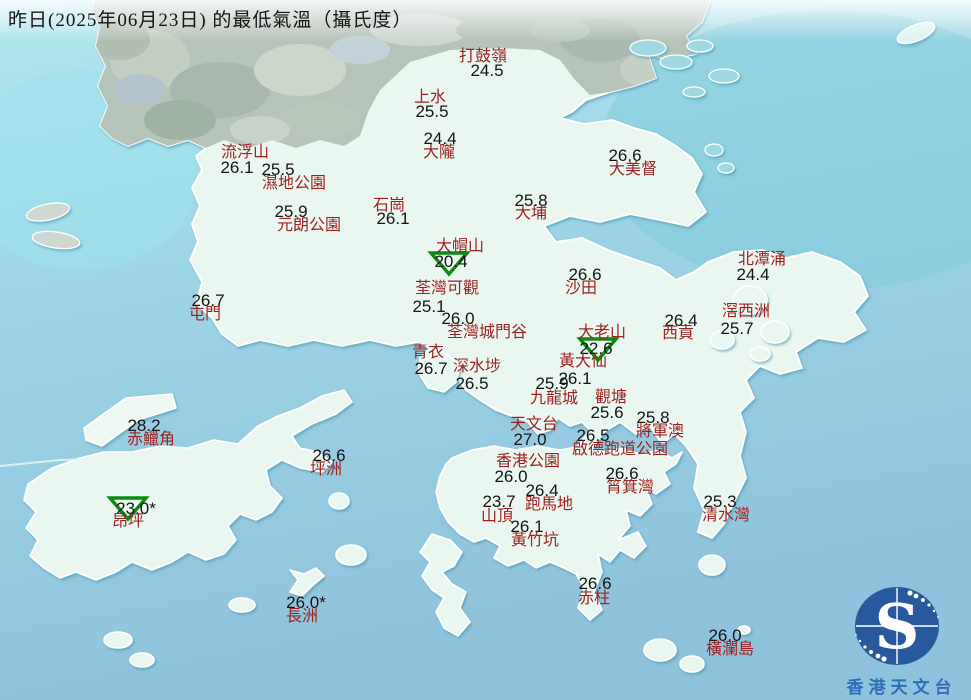  What do you see at coordinates (581, 288) in the screenshot?
I see `station-name: 沙田` at bounding box center [581, 288].